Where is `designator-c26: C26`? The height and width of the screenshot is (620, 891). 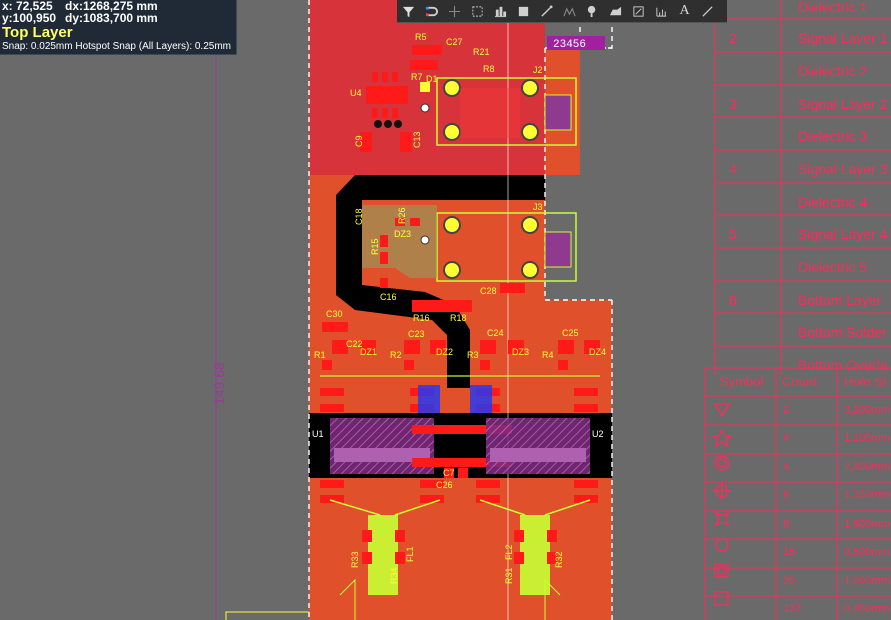 designator-c26: C26 is located at coordinates (444, 485).